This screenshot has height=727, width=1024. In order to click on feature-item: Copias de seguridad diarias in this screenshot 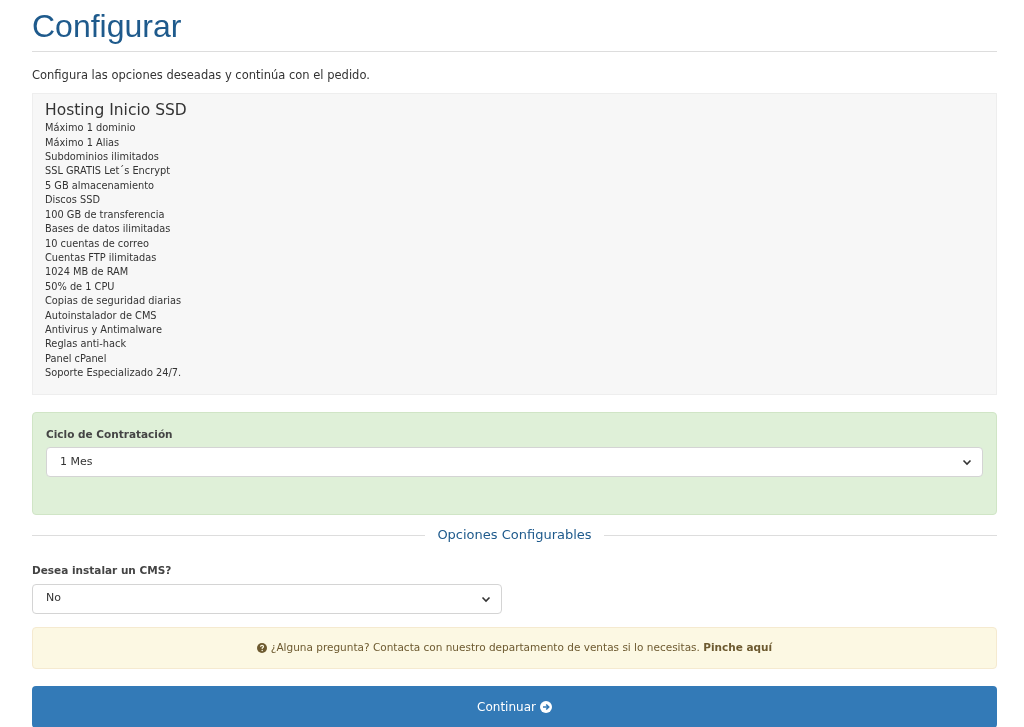, I will do `click(114, 301)`.